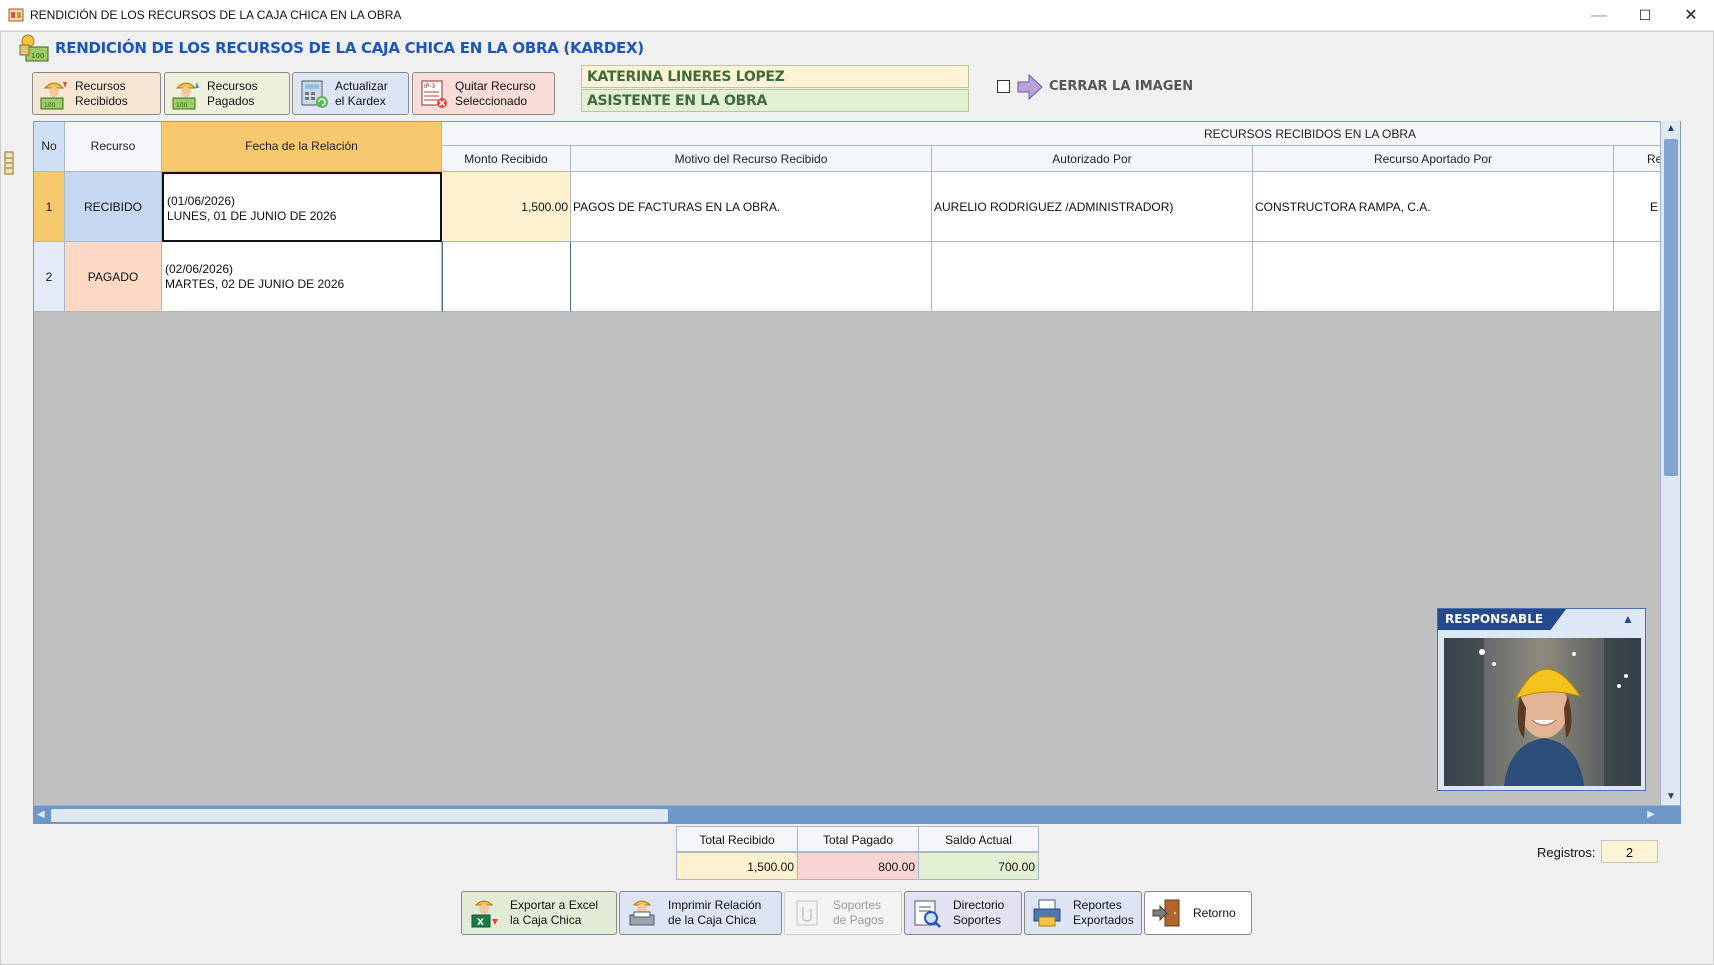 The width and height of the screenshot is (1714, 965). I want to click on motivo-cell, so click(751, 277).